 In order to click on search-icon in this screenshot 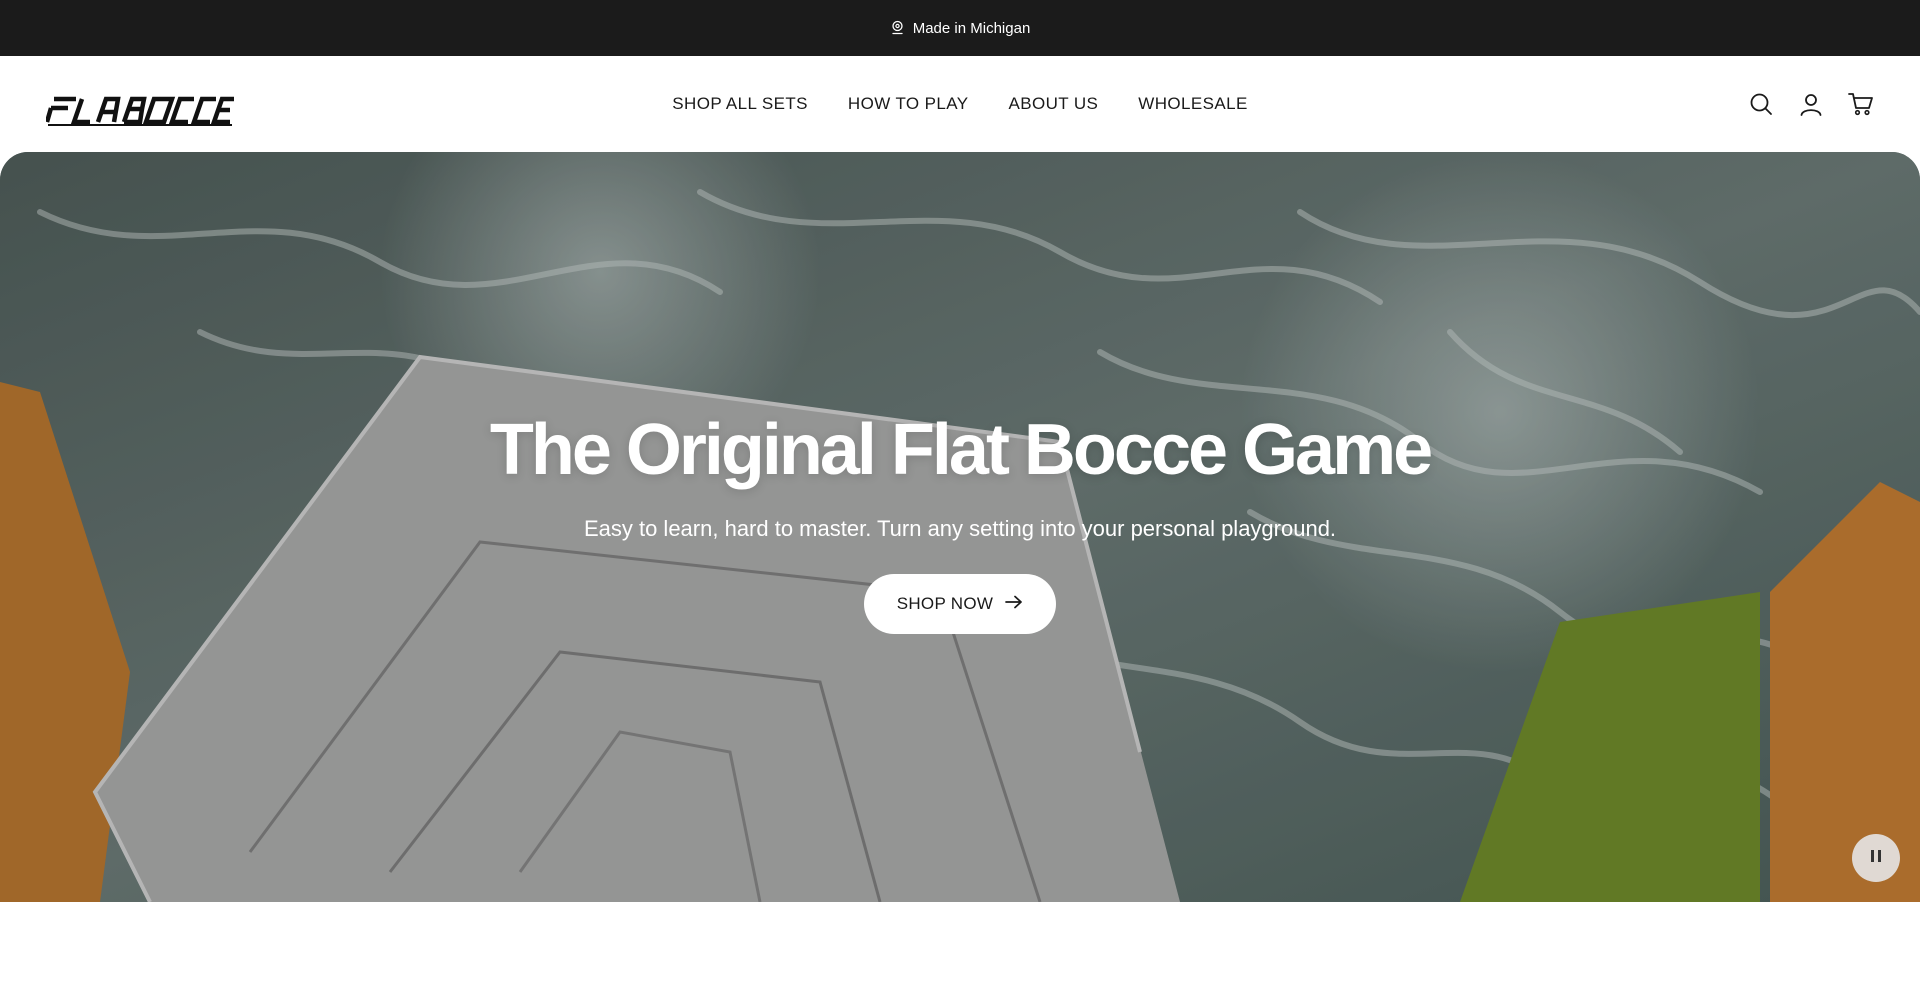, I will do `click(1761, 104)`.